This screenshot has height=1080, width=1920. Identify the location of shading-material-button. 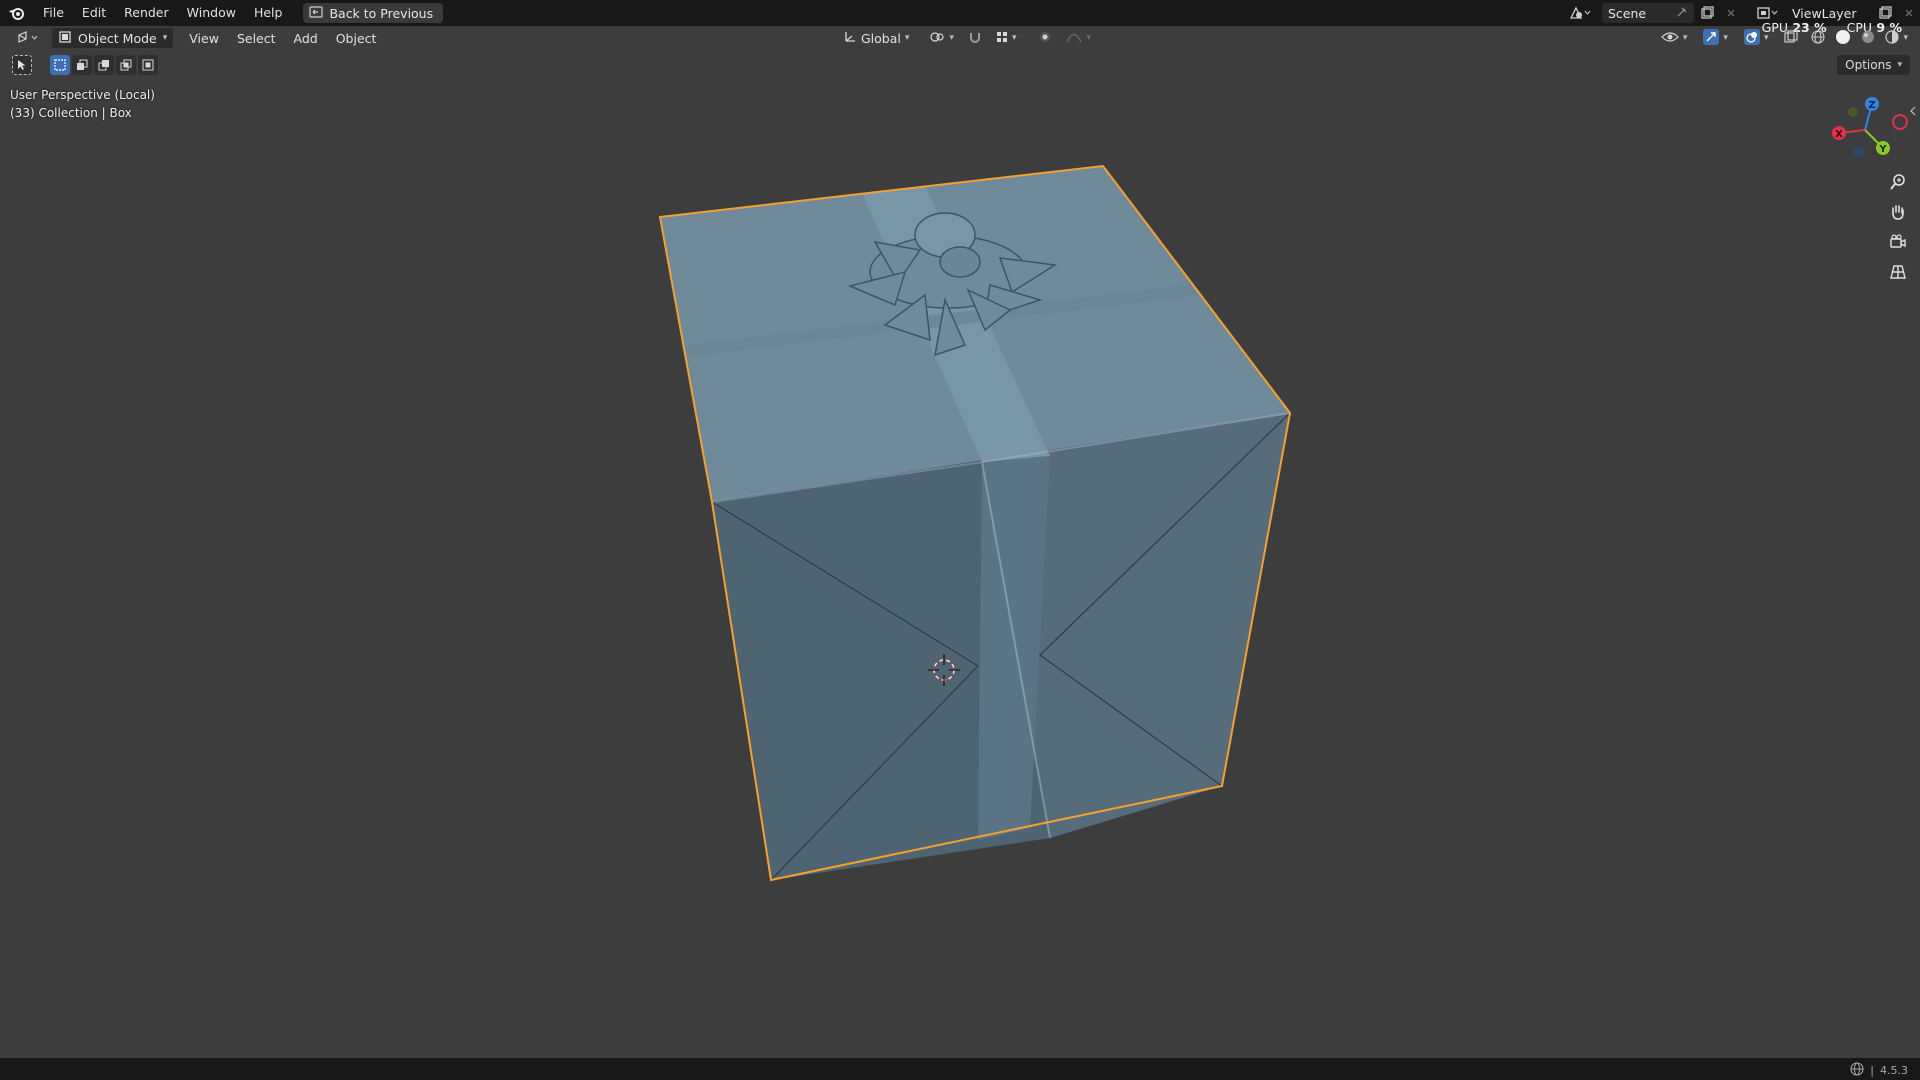
(1868, 38).